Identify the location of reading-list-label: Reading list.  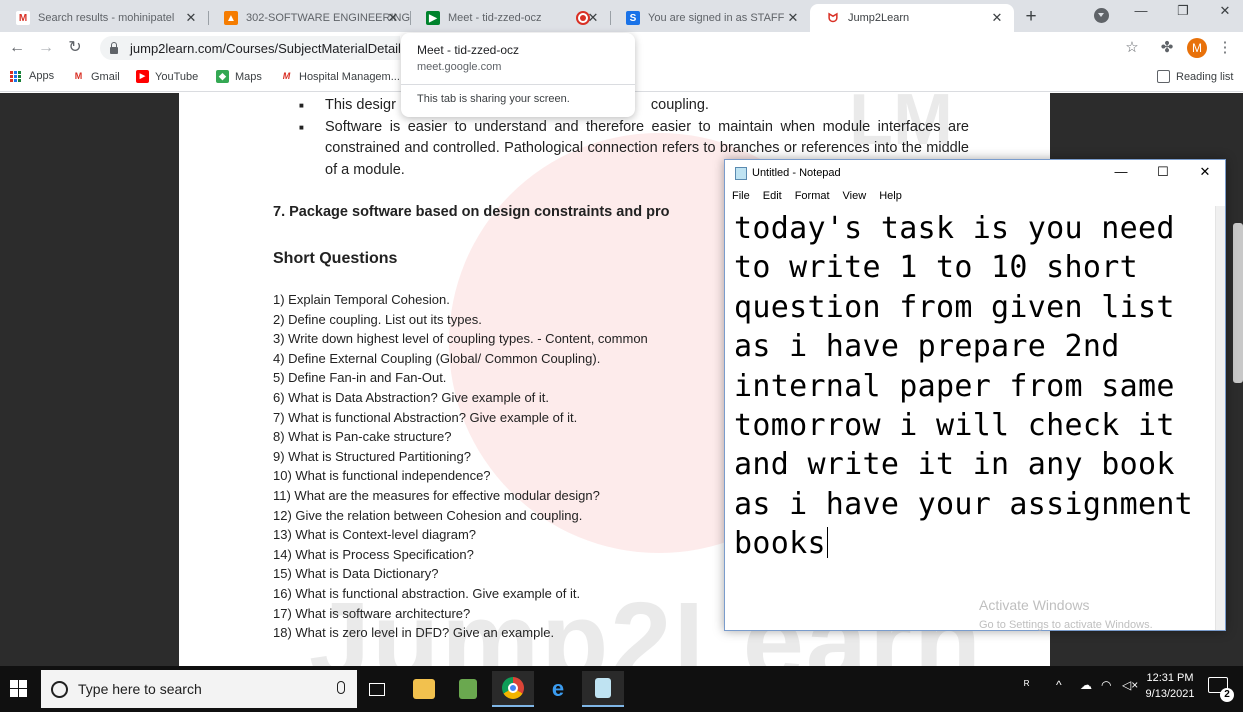
(1205, 76).